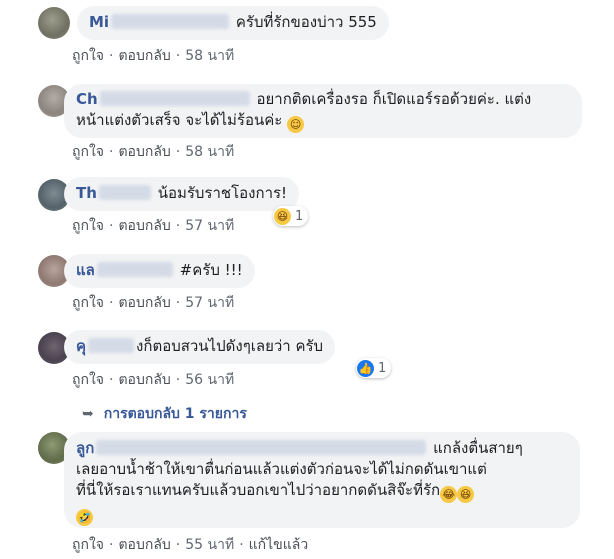 This screenshot has height=559, width=614. I want to click on timestamp: 56 นาที, so click(209, 380).